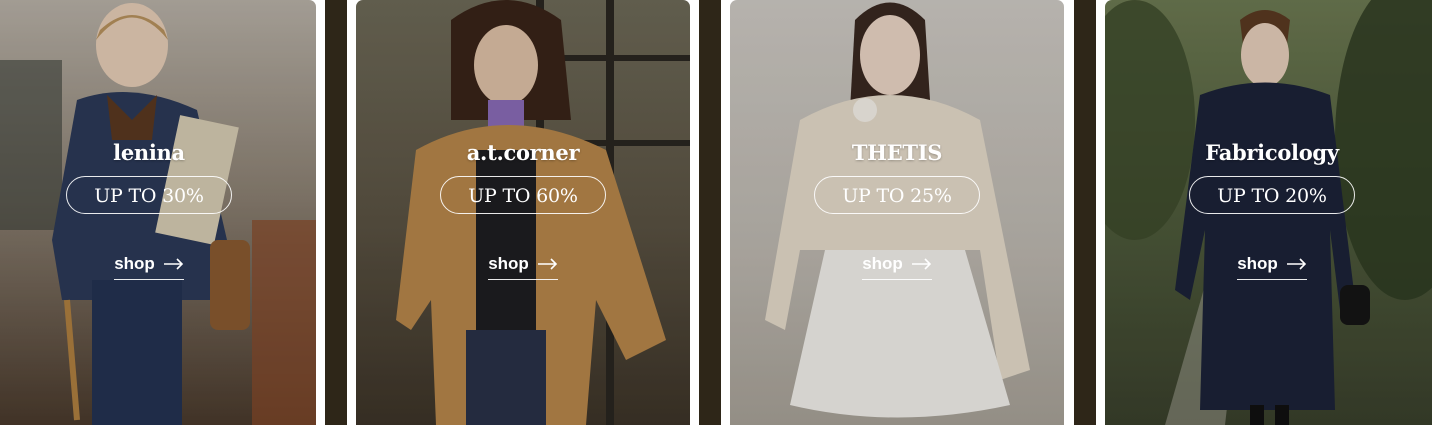 Image resolution: width=1432 pixels, height=425 pixels. I want to click on brand-name: lenina, so click(149, 152).